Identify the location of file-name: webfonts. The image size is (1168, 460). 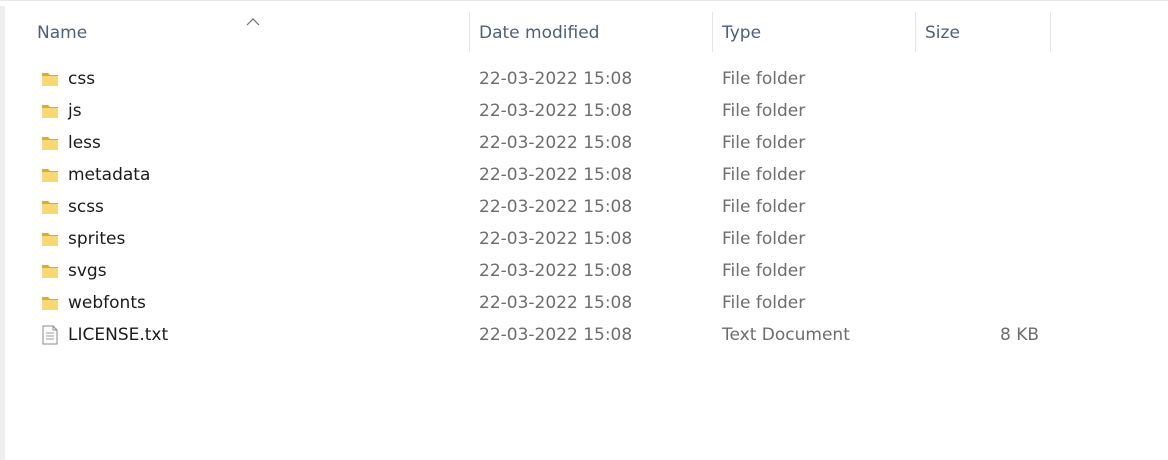
(107, 303).